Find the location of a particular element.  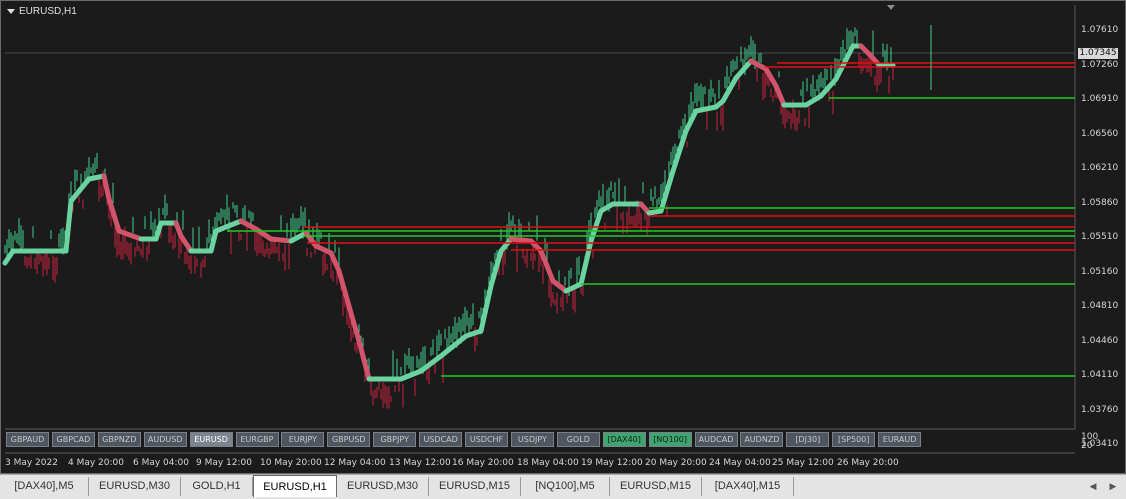

symbol-button: USDJPY is located at coordinates (532, 439).